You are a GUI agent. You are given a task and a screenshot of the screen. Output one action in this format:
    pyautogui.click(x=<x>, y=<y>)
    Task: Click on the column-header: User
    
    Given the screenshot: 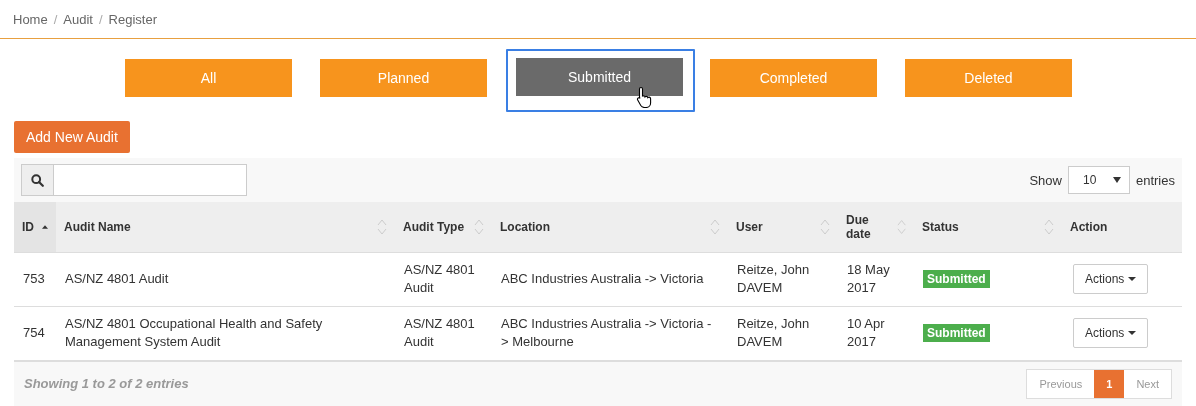 What is the action you would take?
    pyautogui.click(x=749, y=226)
    